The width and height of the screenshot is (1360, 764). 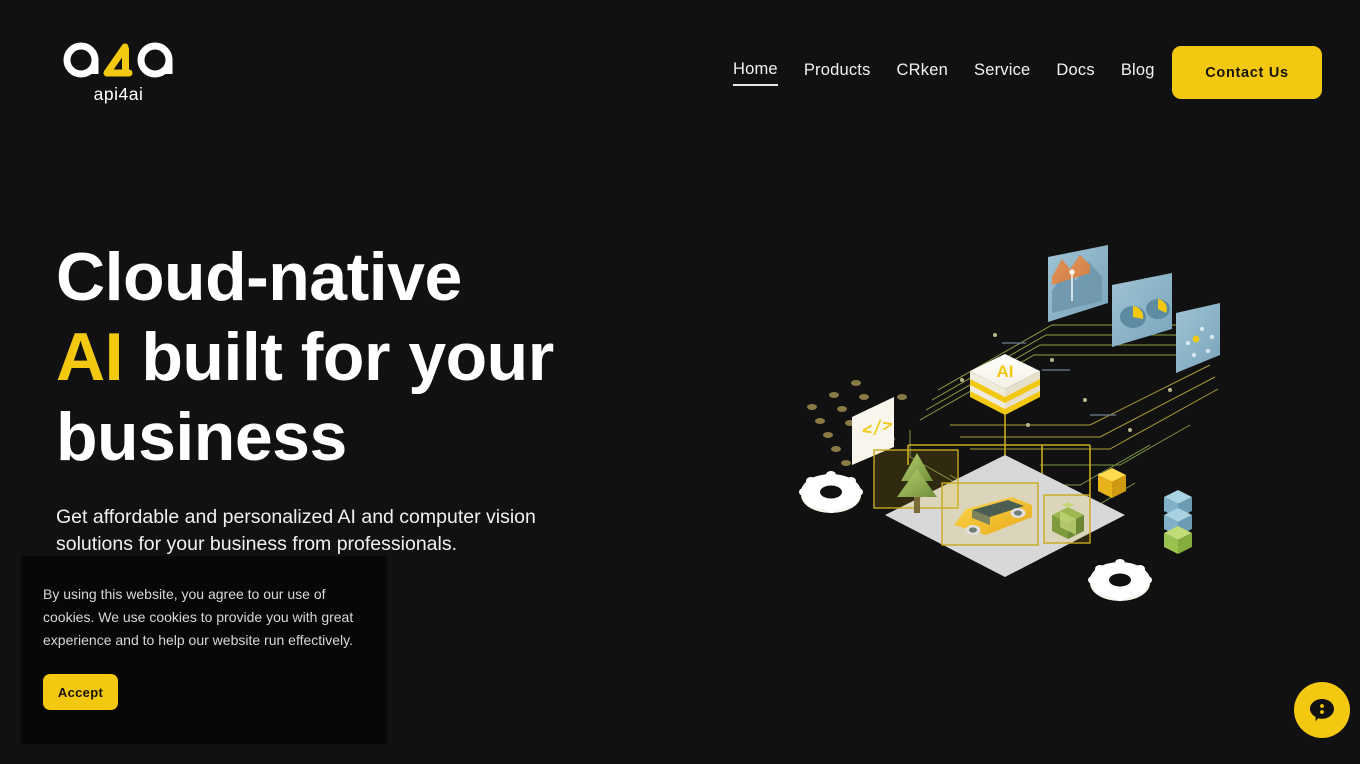 What do you see at coordinates (80, 692) in the screenshot?
I see `cookie-accept-button: Accept` at bounding box center [80, 692].